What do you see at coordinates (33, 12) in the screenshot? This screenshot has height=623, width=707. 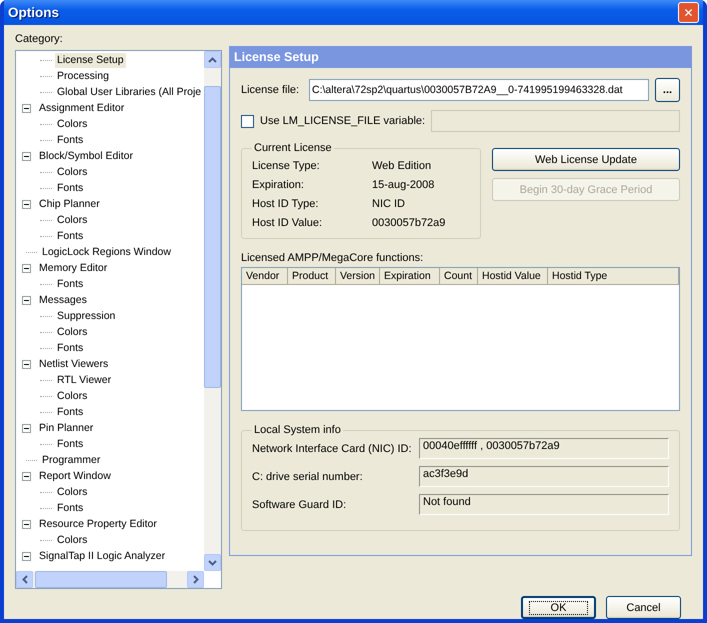 I see `window-title: Options` at bounding box center [33, 12].